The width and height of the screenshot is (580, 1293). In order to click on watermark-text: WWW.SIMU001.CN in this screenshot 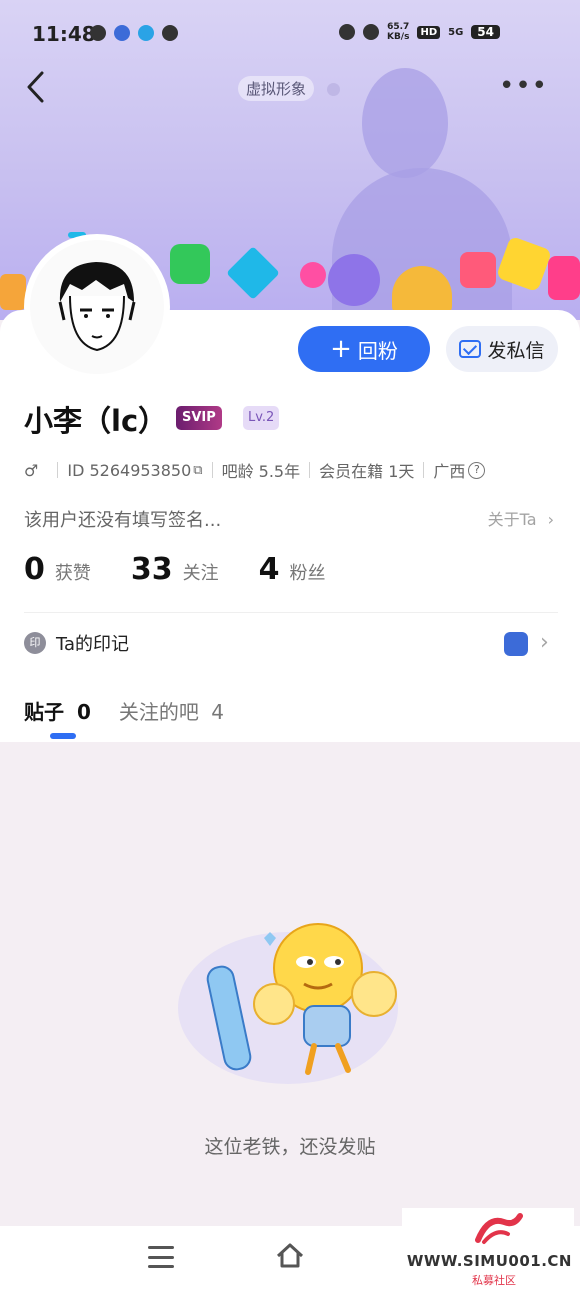, I will do `click(489, 1261)`.